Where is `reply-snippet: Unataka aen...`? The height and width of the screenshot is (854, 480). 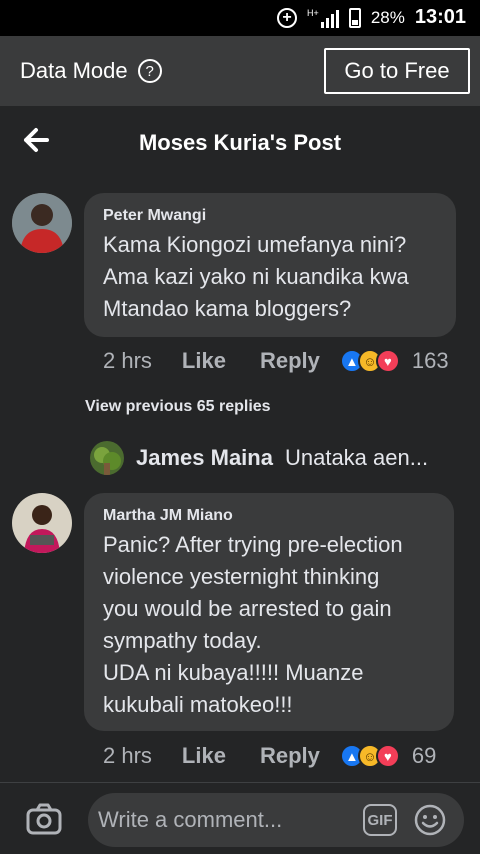 reply-snippet: Unataka aen... is located at coordinates (356, 457).